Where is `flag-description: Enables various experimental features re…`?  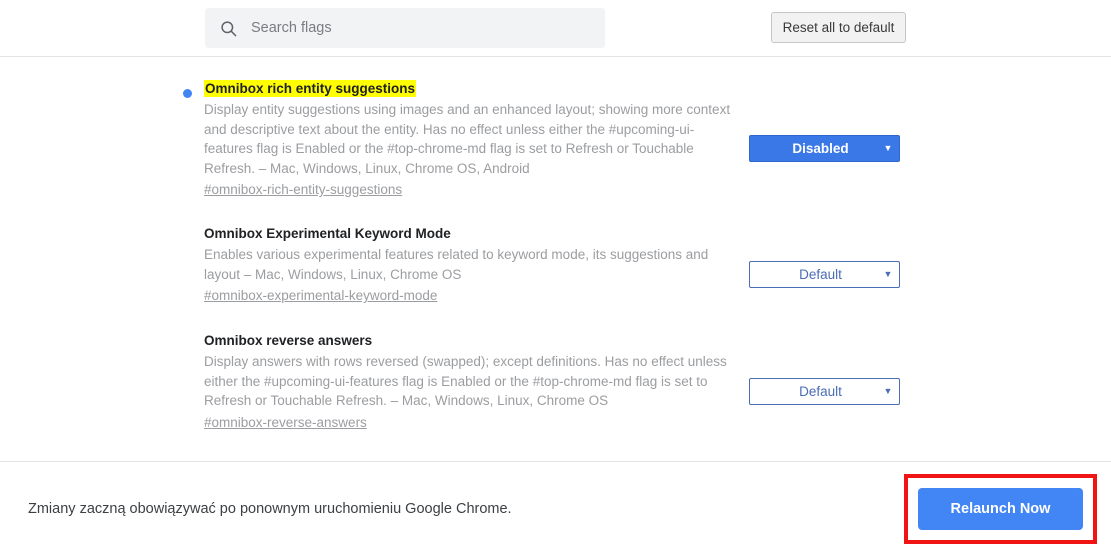
flag-description: Enables various experimental features re… is located at coordinates (456, 264).